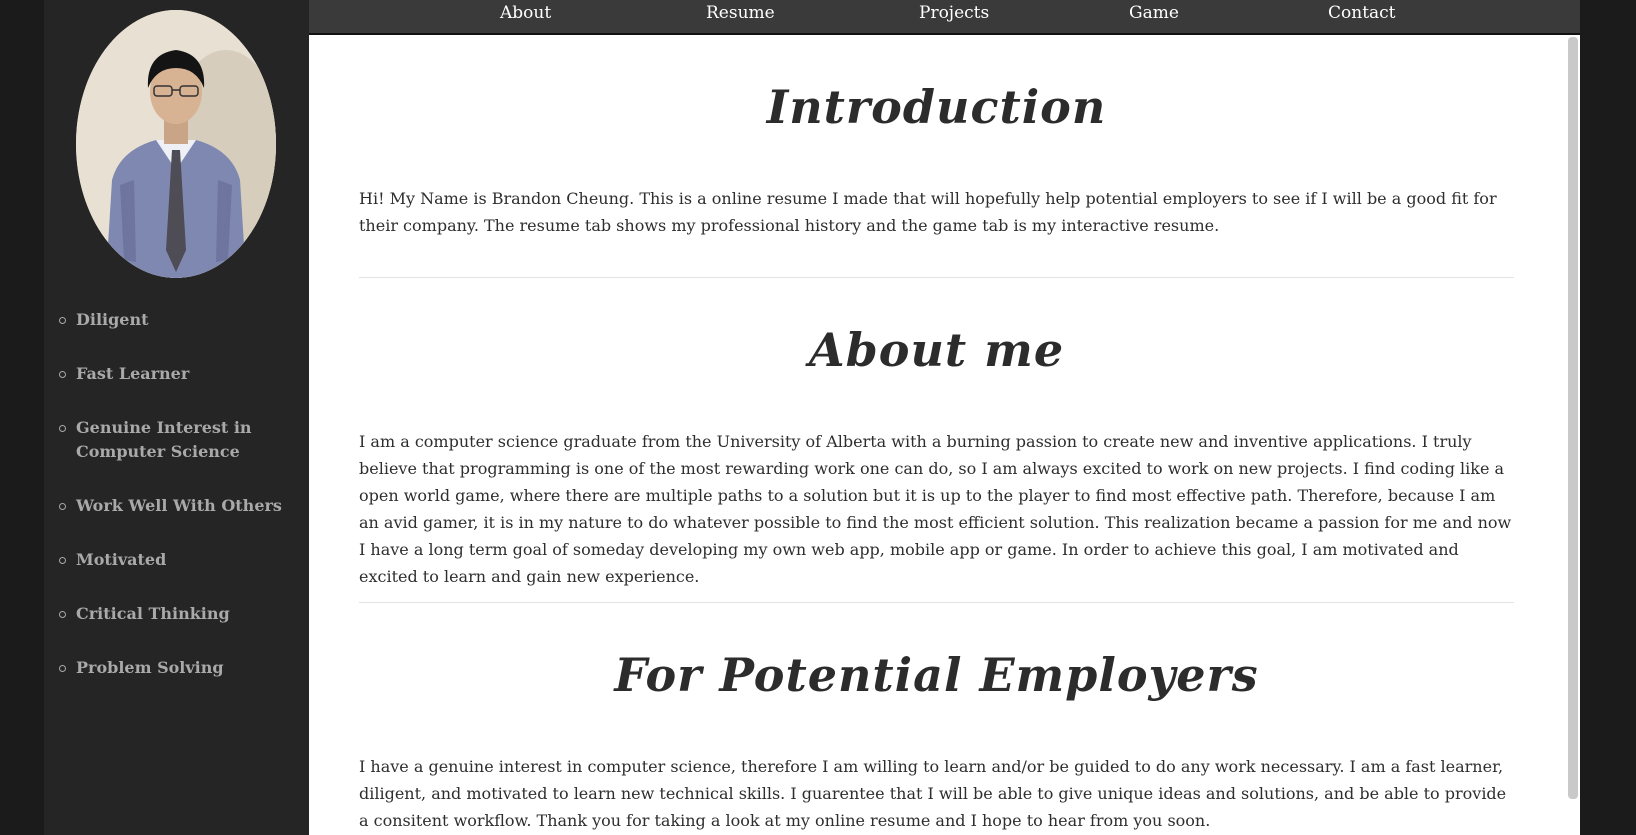 The image size is (1636, 835). Describe the element at coordinates (1154, 13) in the screenshot. I see `nav-link-game: Game` at that location.